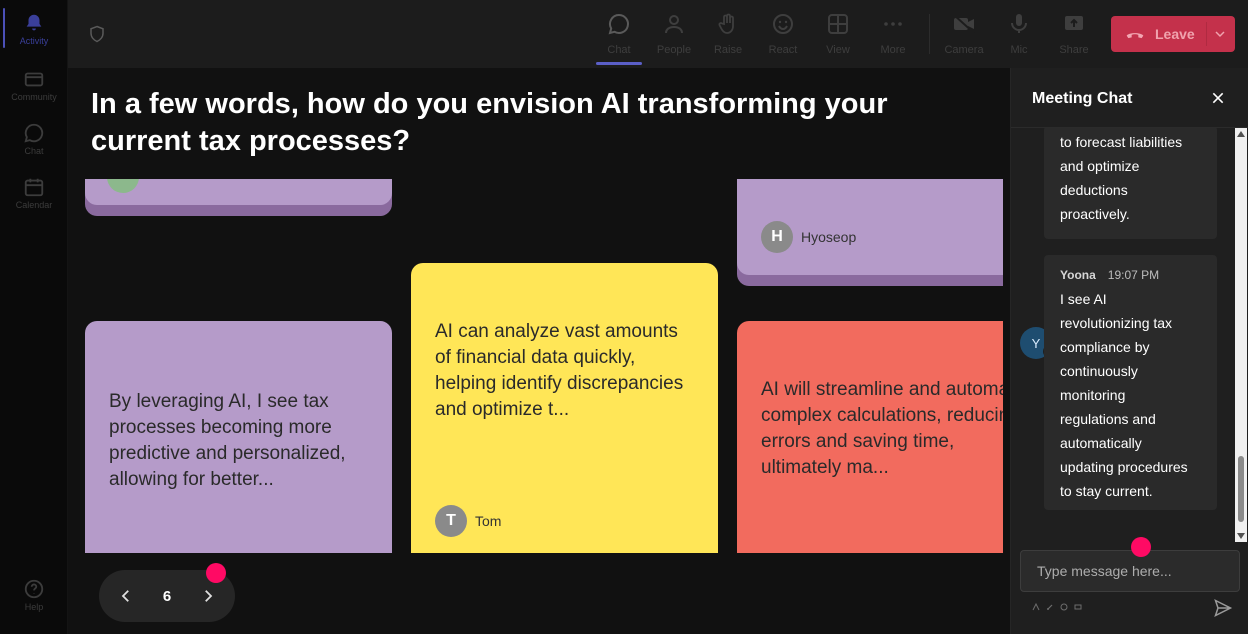 This screenshot has width=1248, height=634. Describe the element at coordinates (1106, 491) in the screenshot. I see `message-line: to stay current.` at that location.